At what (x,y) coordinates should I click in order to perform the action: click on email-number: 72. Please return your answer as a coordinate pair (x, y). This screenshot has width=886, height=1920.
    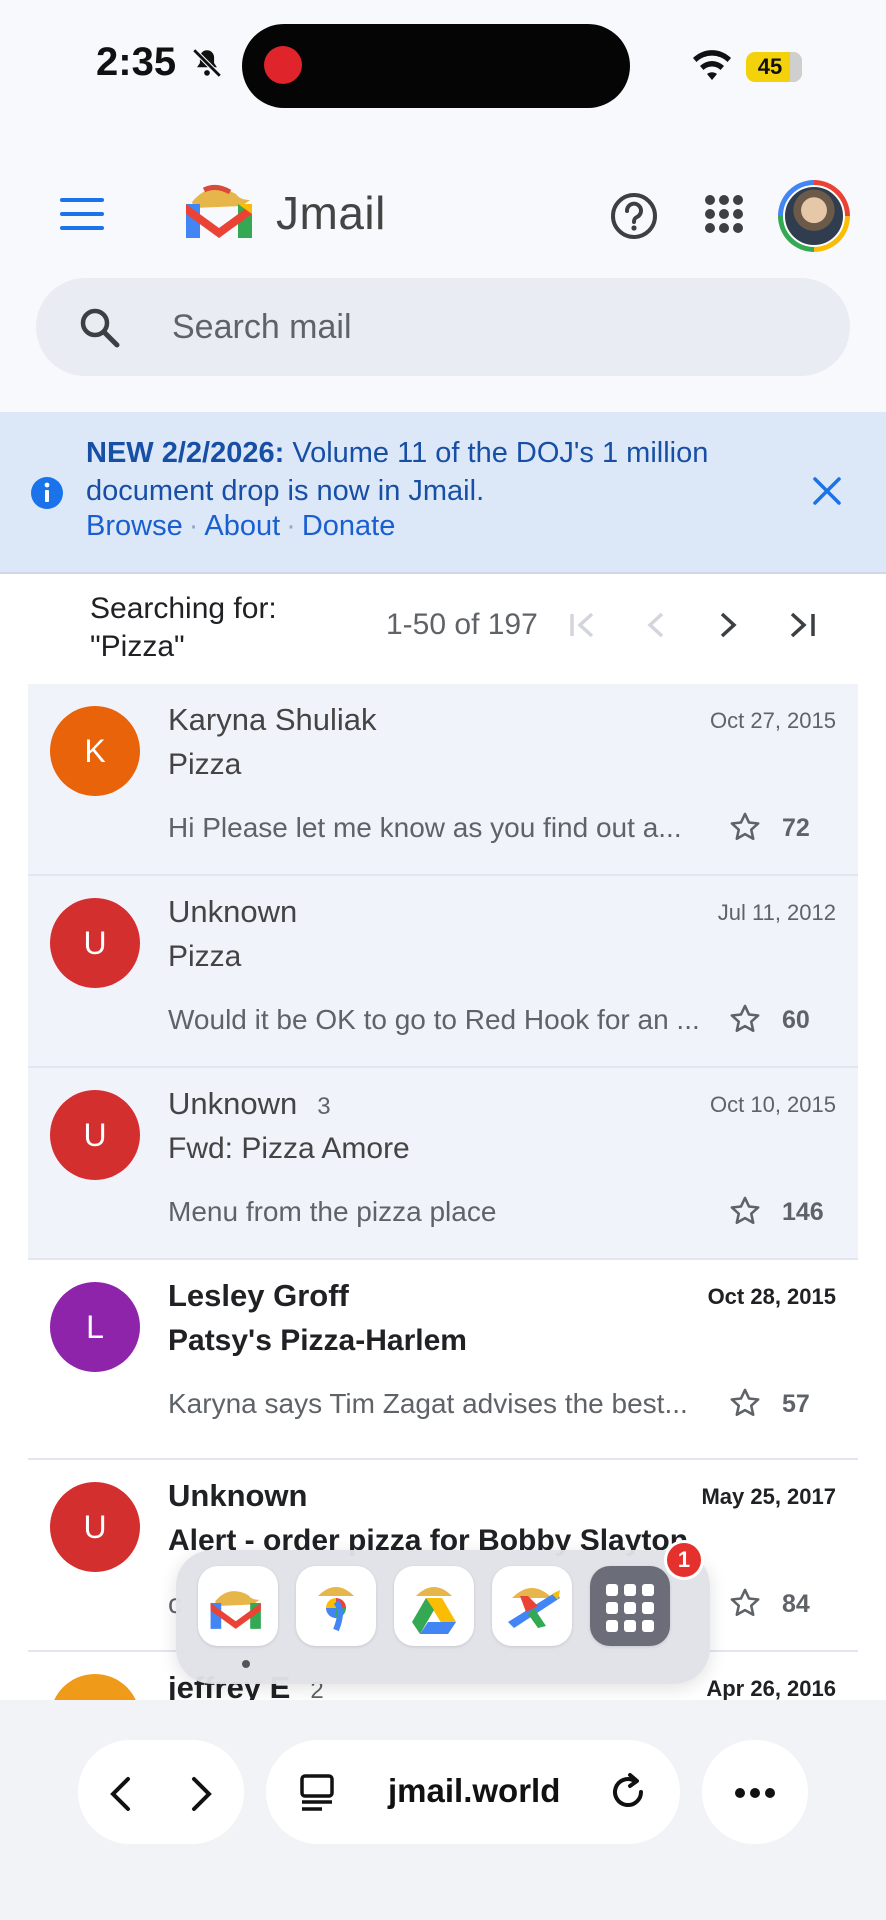
    Looking at the image, I should click on (796, 828).